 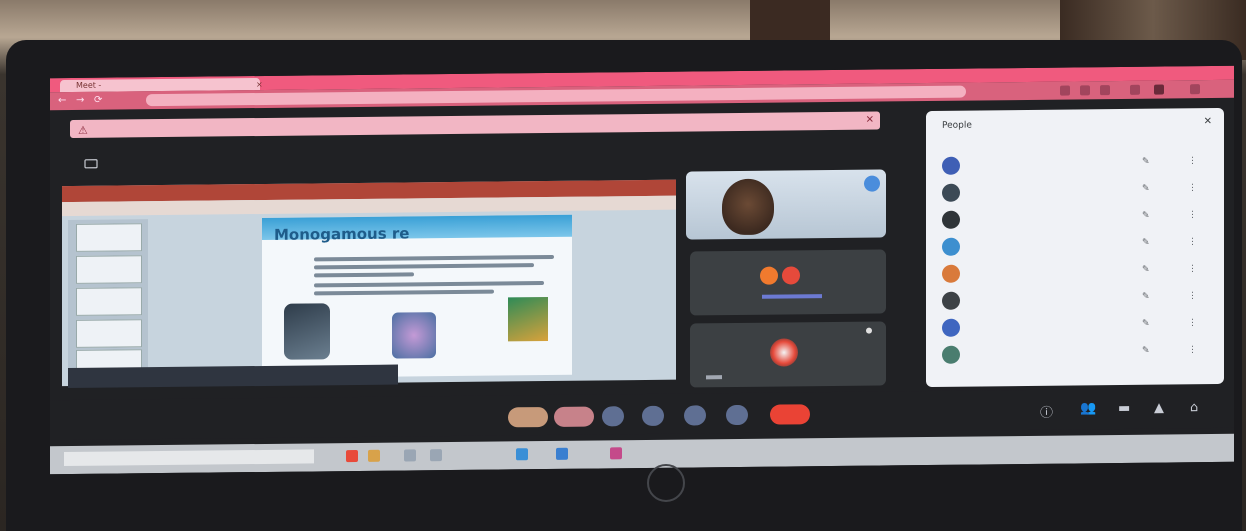 What do you see at coordinates (83, 130) in the screenshot?
I see `warning-icon: ⚠` at bounding box center [83, 130].